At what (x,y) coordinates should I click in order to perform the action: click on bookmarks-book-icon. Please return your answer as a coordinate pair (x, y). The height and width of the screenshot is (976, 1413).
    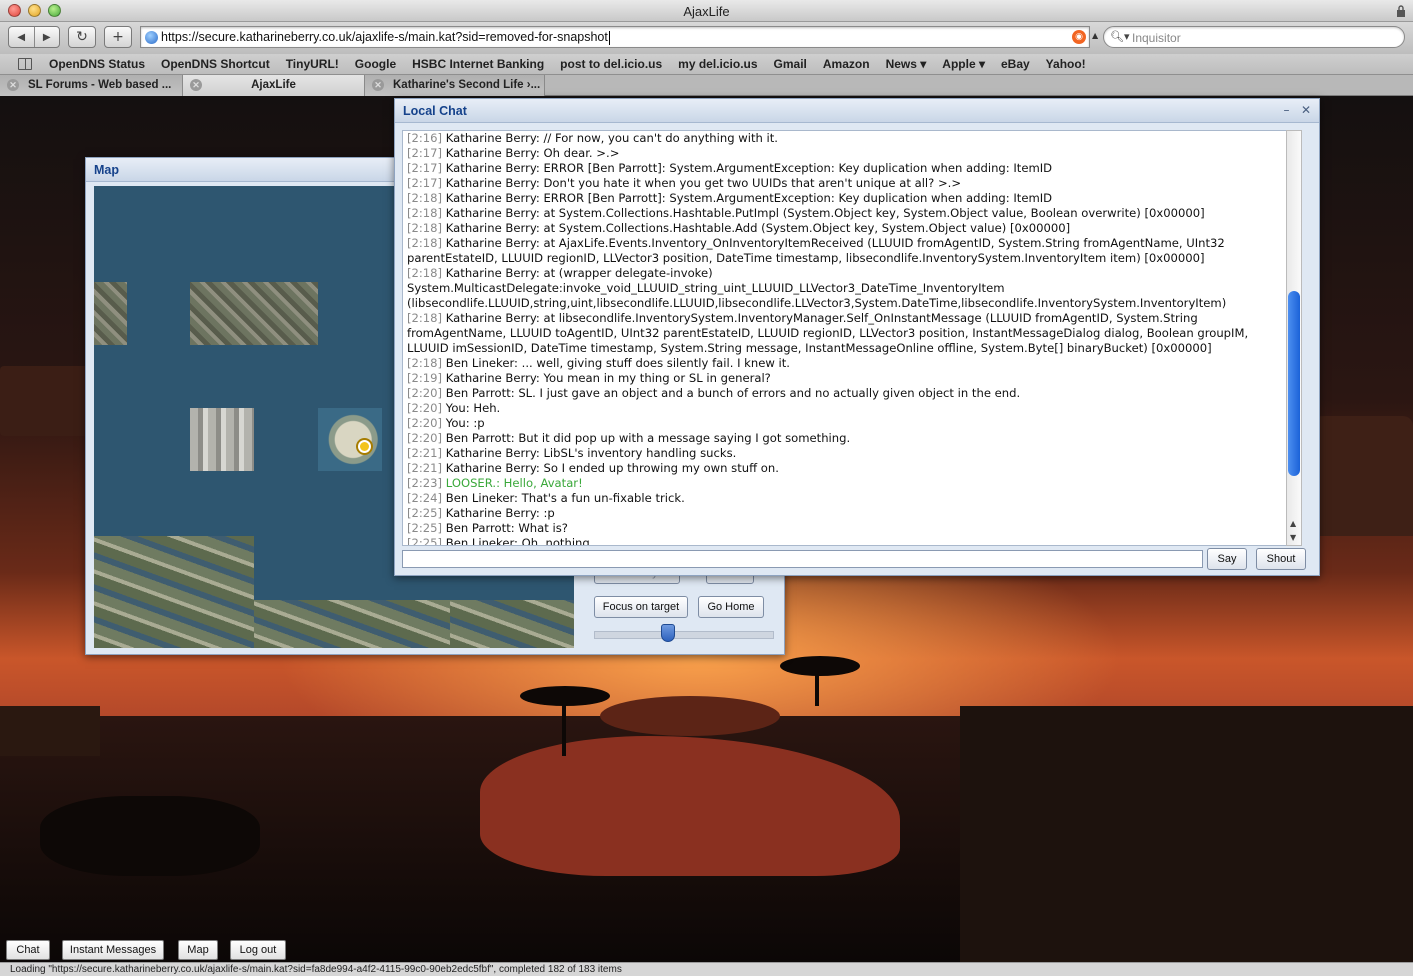
    Looking at the image, I should click on (25, 64).